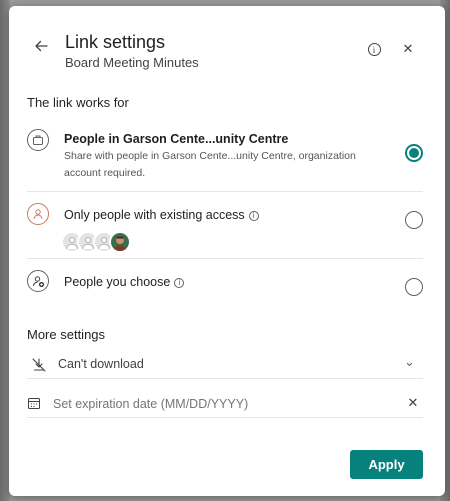 The height and width of the screenshot is (501, 450). I want to click on person-add-icon, so click(38, 281).